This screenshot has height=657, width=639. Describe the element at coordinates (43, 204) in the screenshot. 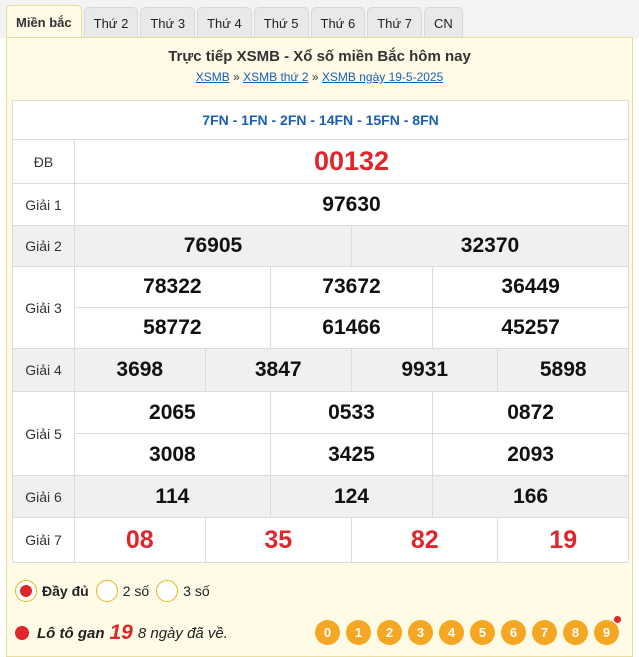

I see `prize-label-g1: Giải 1` at that location.